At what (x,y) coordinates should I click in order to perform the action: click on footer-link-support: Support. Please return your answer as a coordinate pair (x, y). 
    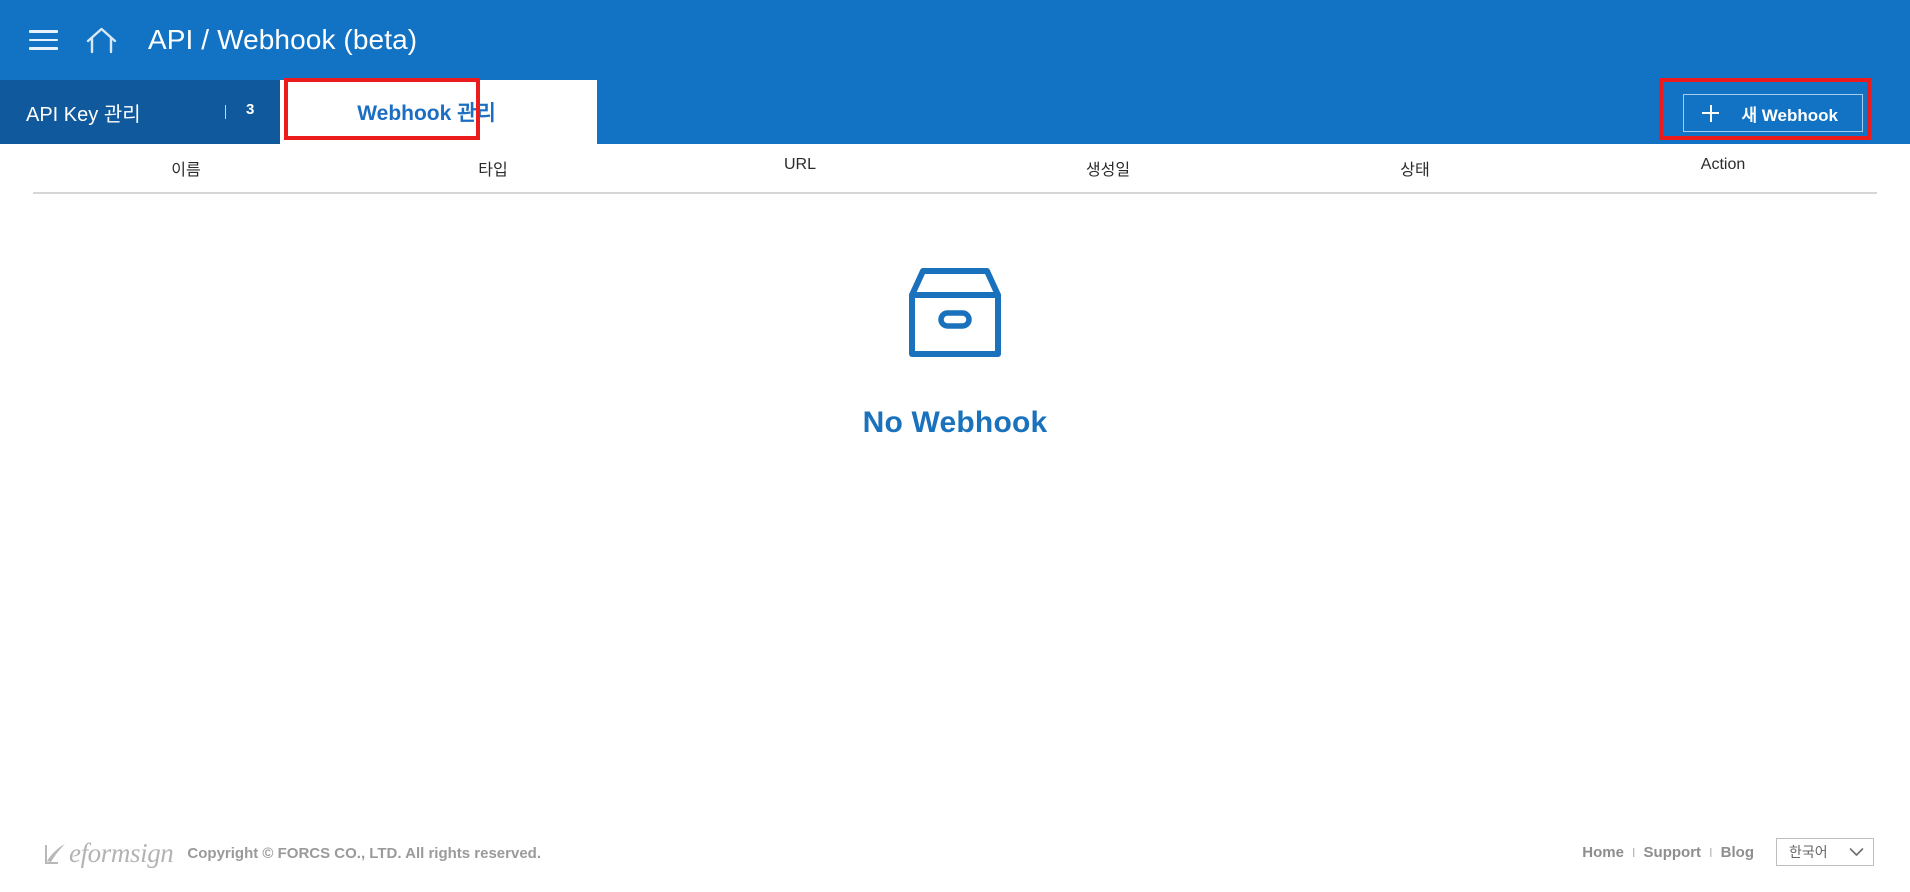
    Looking at the image, I should click on (1673, 852).